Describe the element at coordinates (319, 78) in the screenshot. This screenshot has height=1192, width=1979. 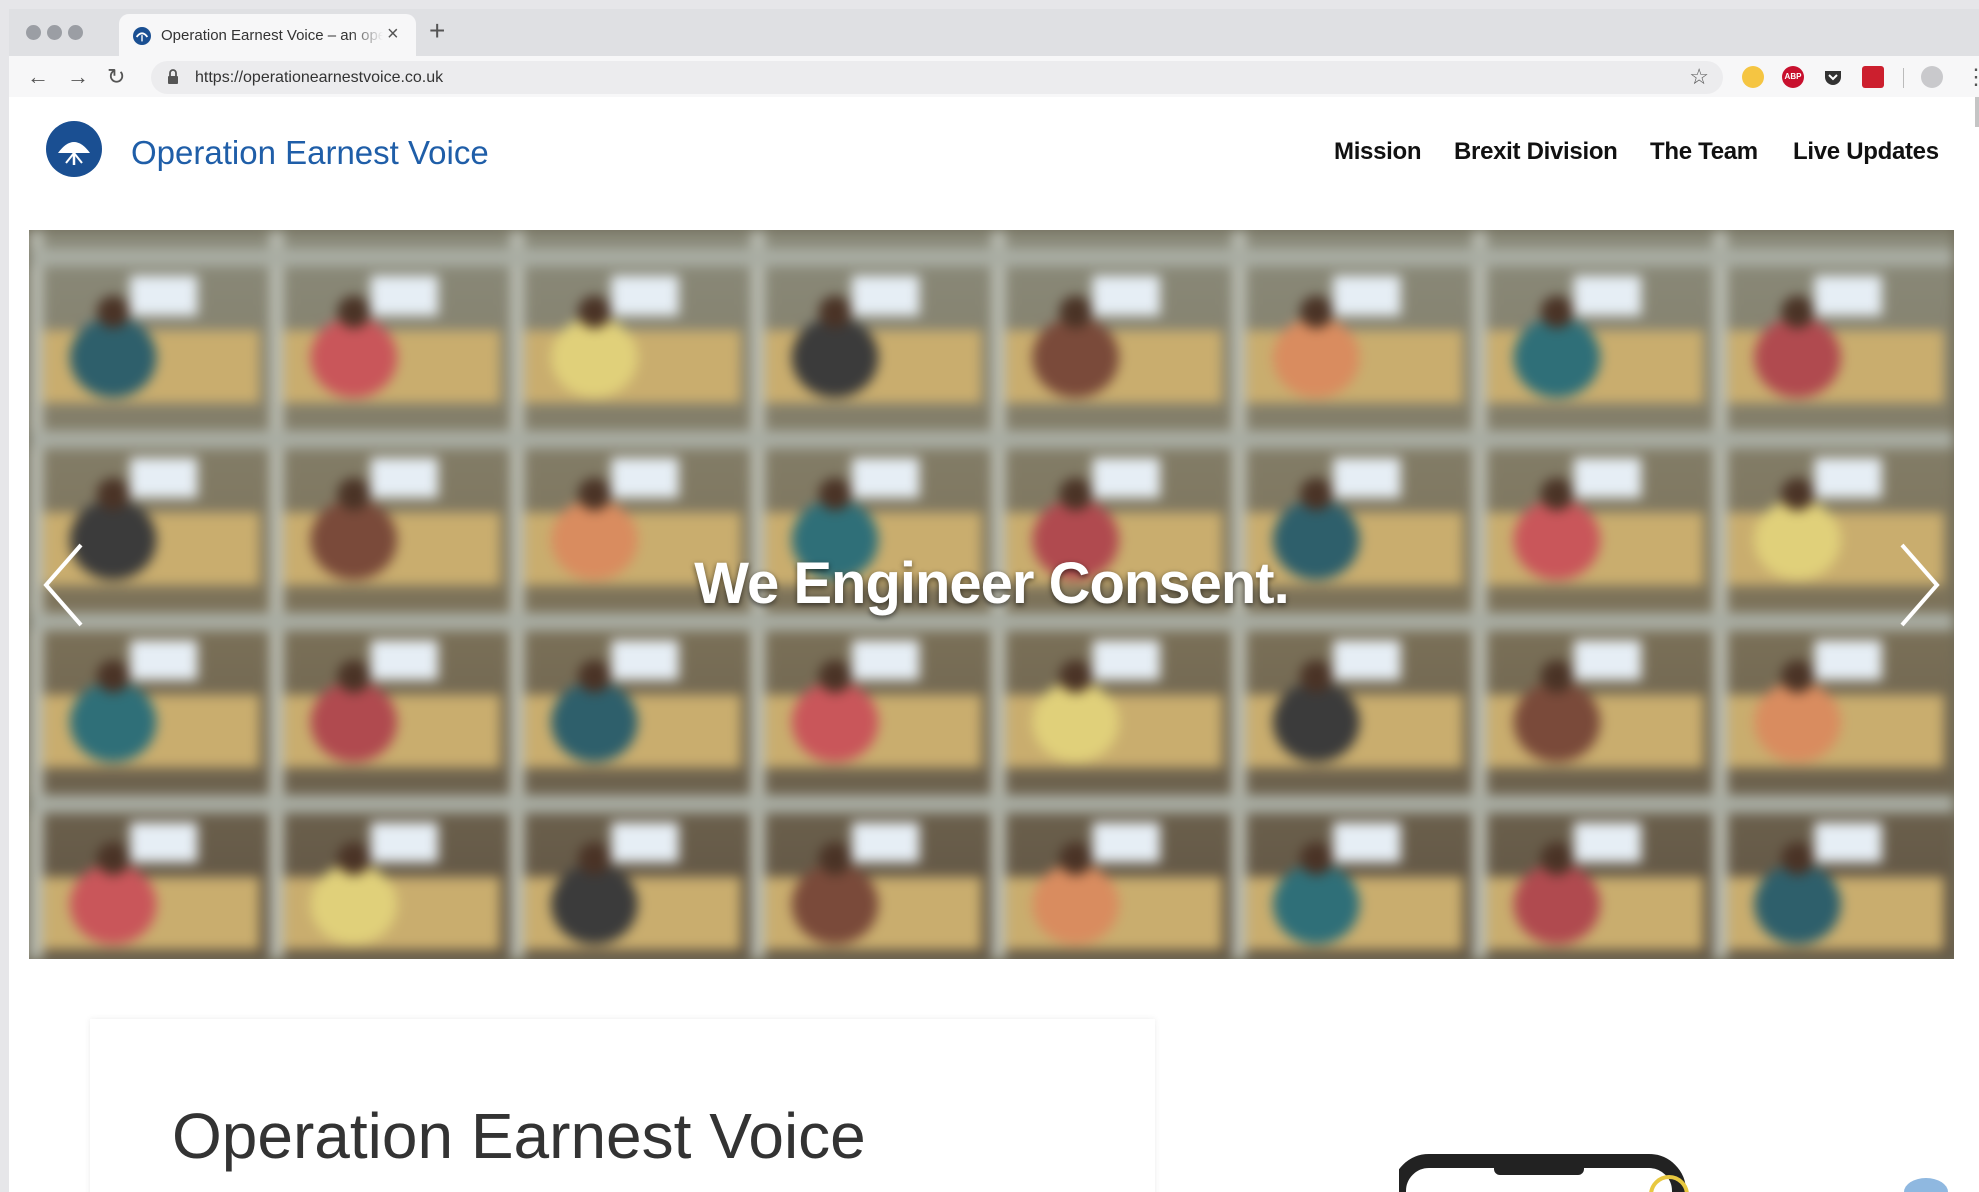
I see `address-bar-url: https://operationearnestvoice.co.uk` at that location.